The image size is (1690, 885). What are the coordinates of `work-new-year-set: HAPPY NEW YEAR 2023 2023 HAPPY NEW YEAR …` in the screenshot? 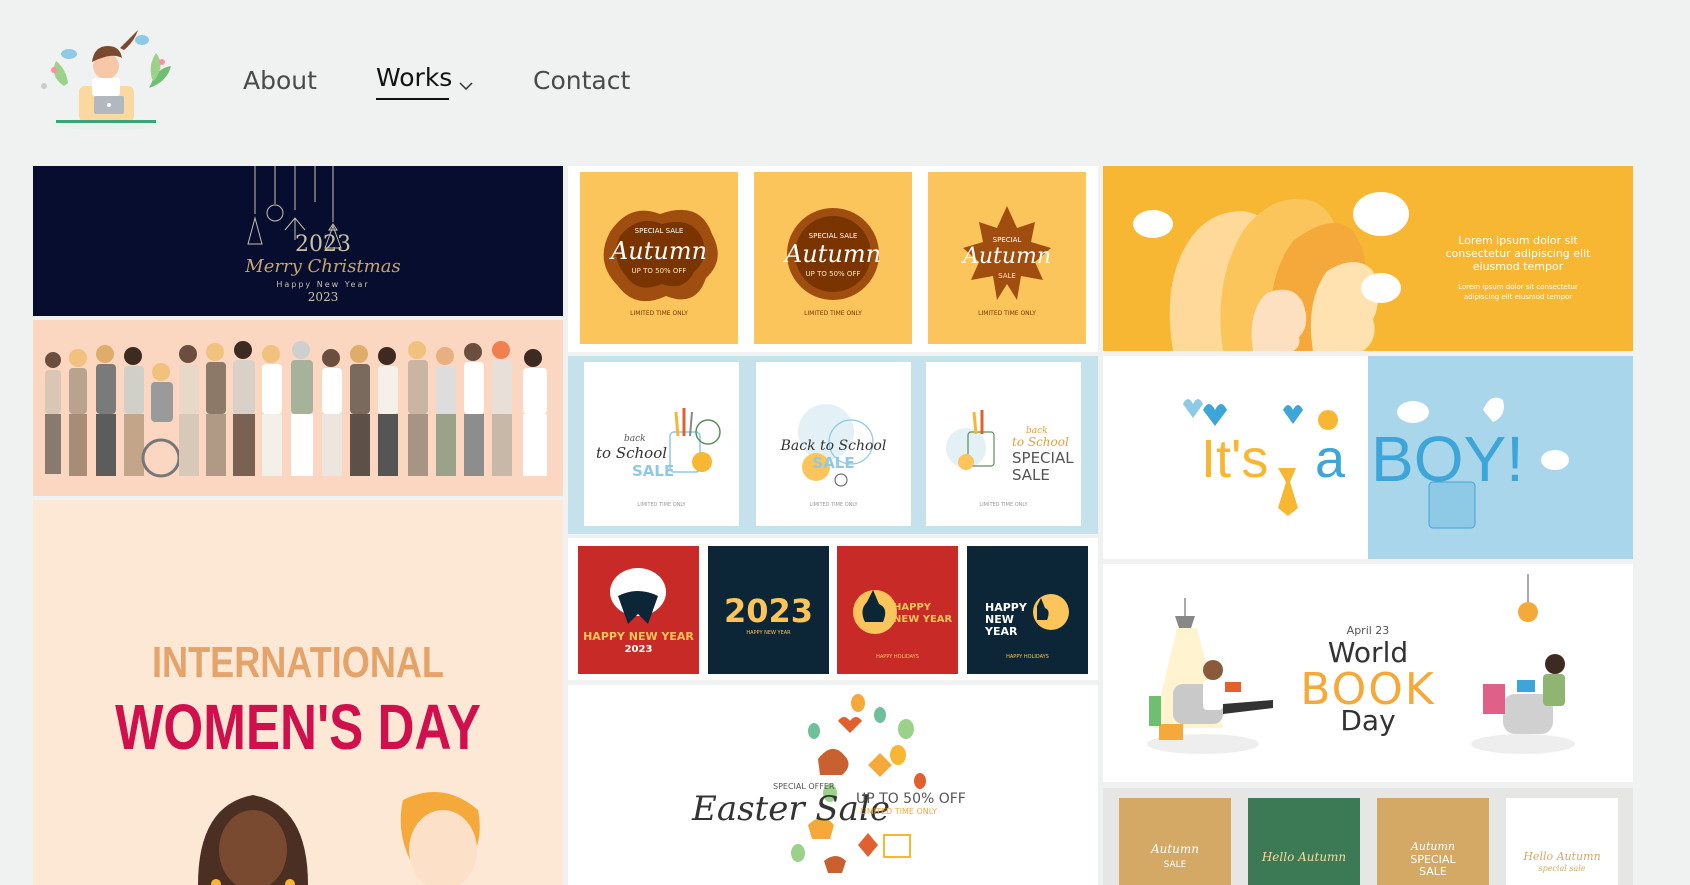 It's located at (833, 609).